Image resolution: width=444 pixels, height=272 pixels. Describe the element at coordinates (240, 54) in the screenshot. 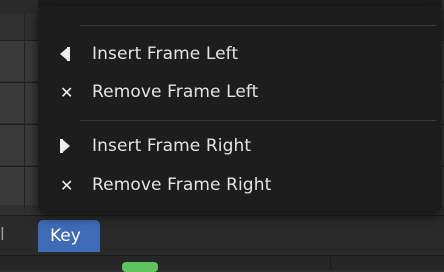

I see `menu-item-insert-frame-left: Insert Frame Left` at that location.